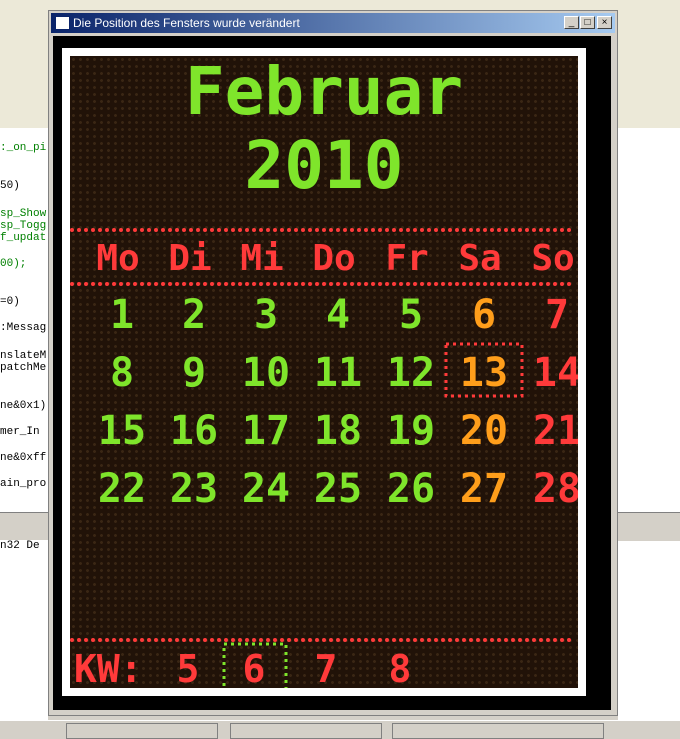 This screenshot has width=680, height=739. I want to click on day-cell: 1, so click(122, 315).